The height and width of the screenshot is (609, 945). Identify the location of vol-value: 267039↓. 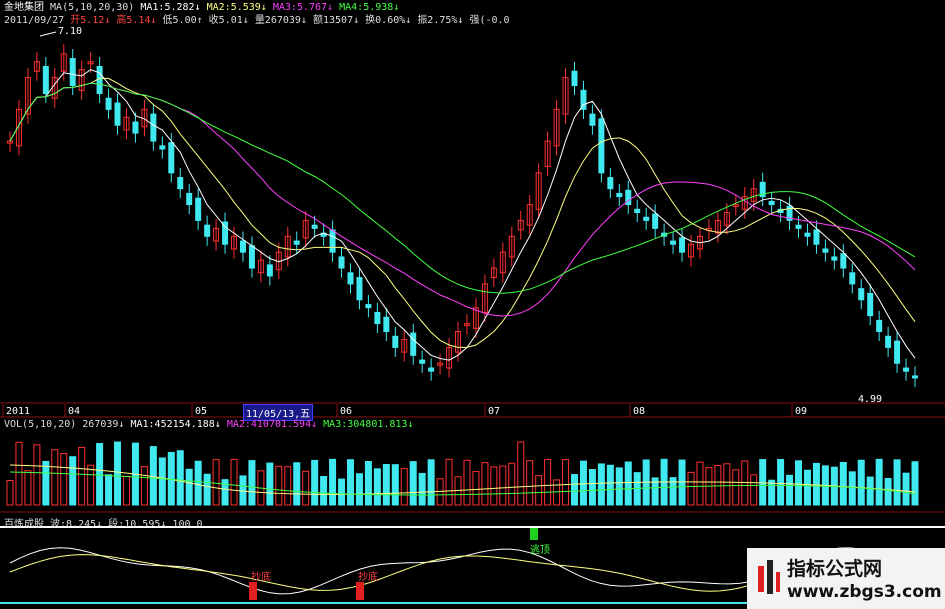
(103, 424).